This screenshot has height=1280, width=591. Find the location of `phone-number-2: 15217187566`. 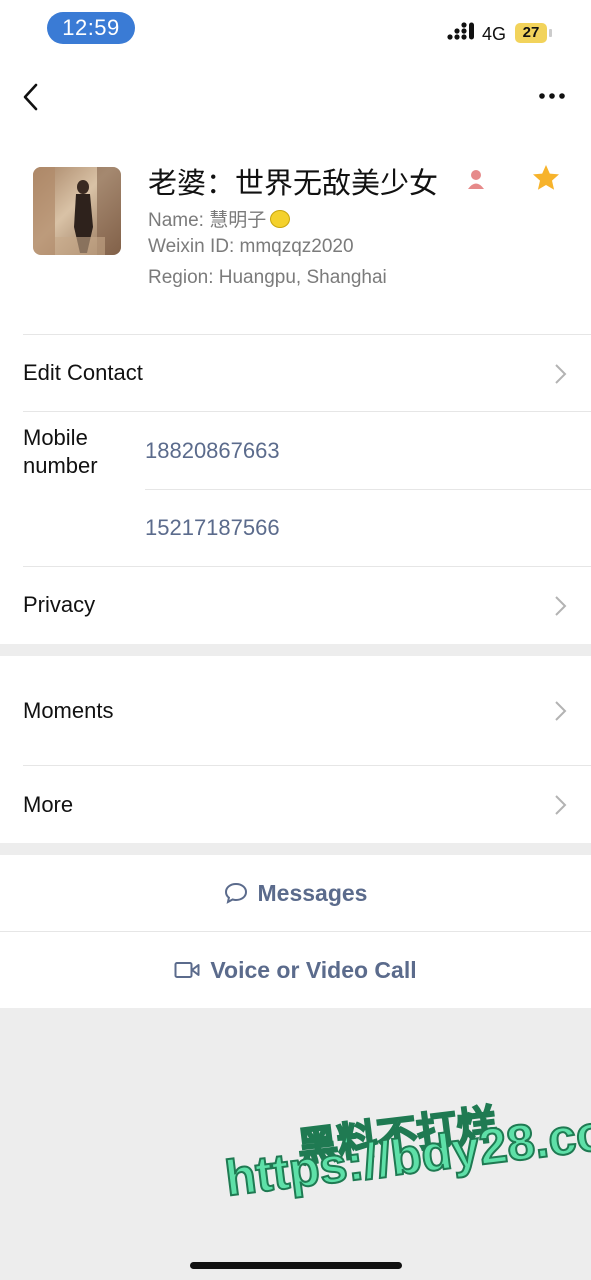

phone-number-2: 15217187566 is located at coordinates (212, 528).